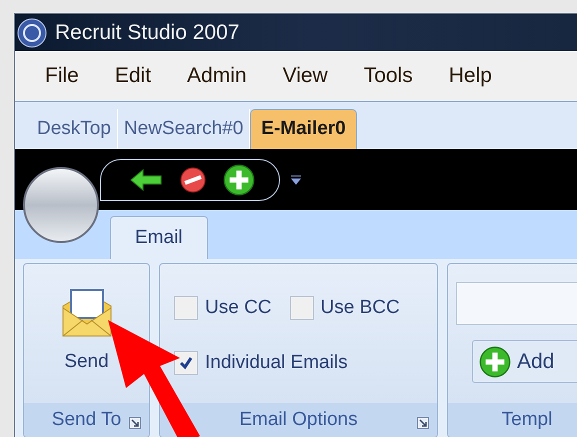  What do you see at coordinates (146, 180) in the screenshot?
I see `back-arrow-icon` at bounding box center [146, 180].